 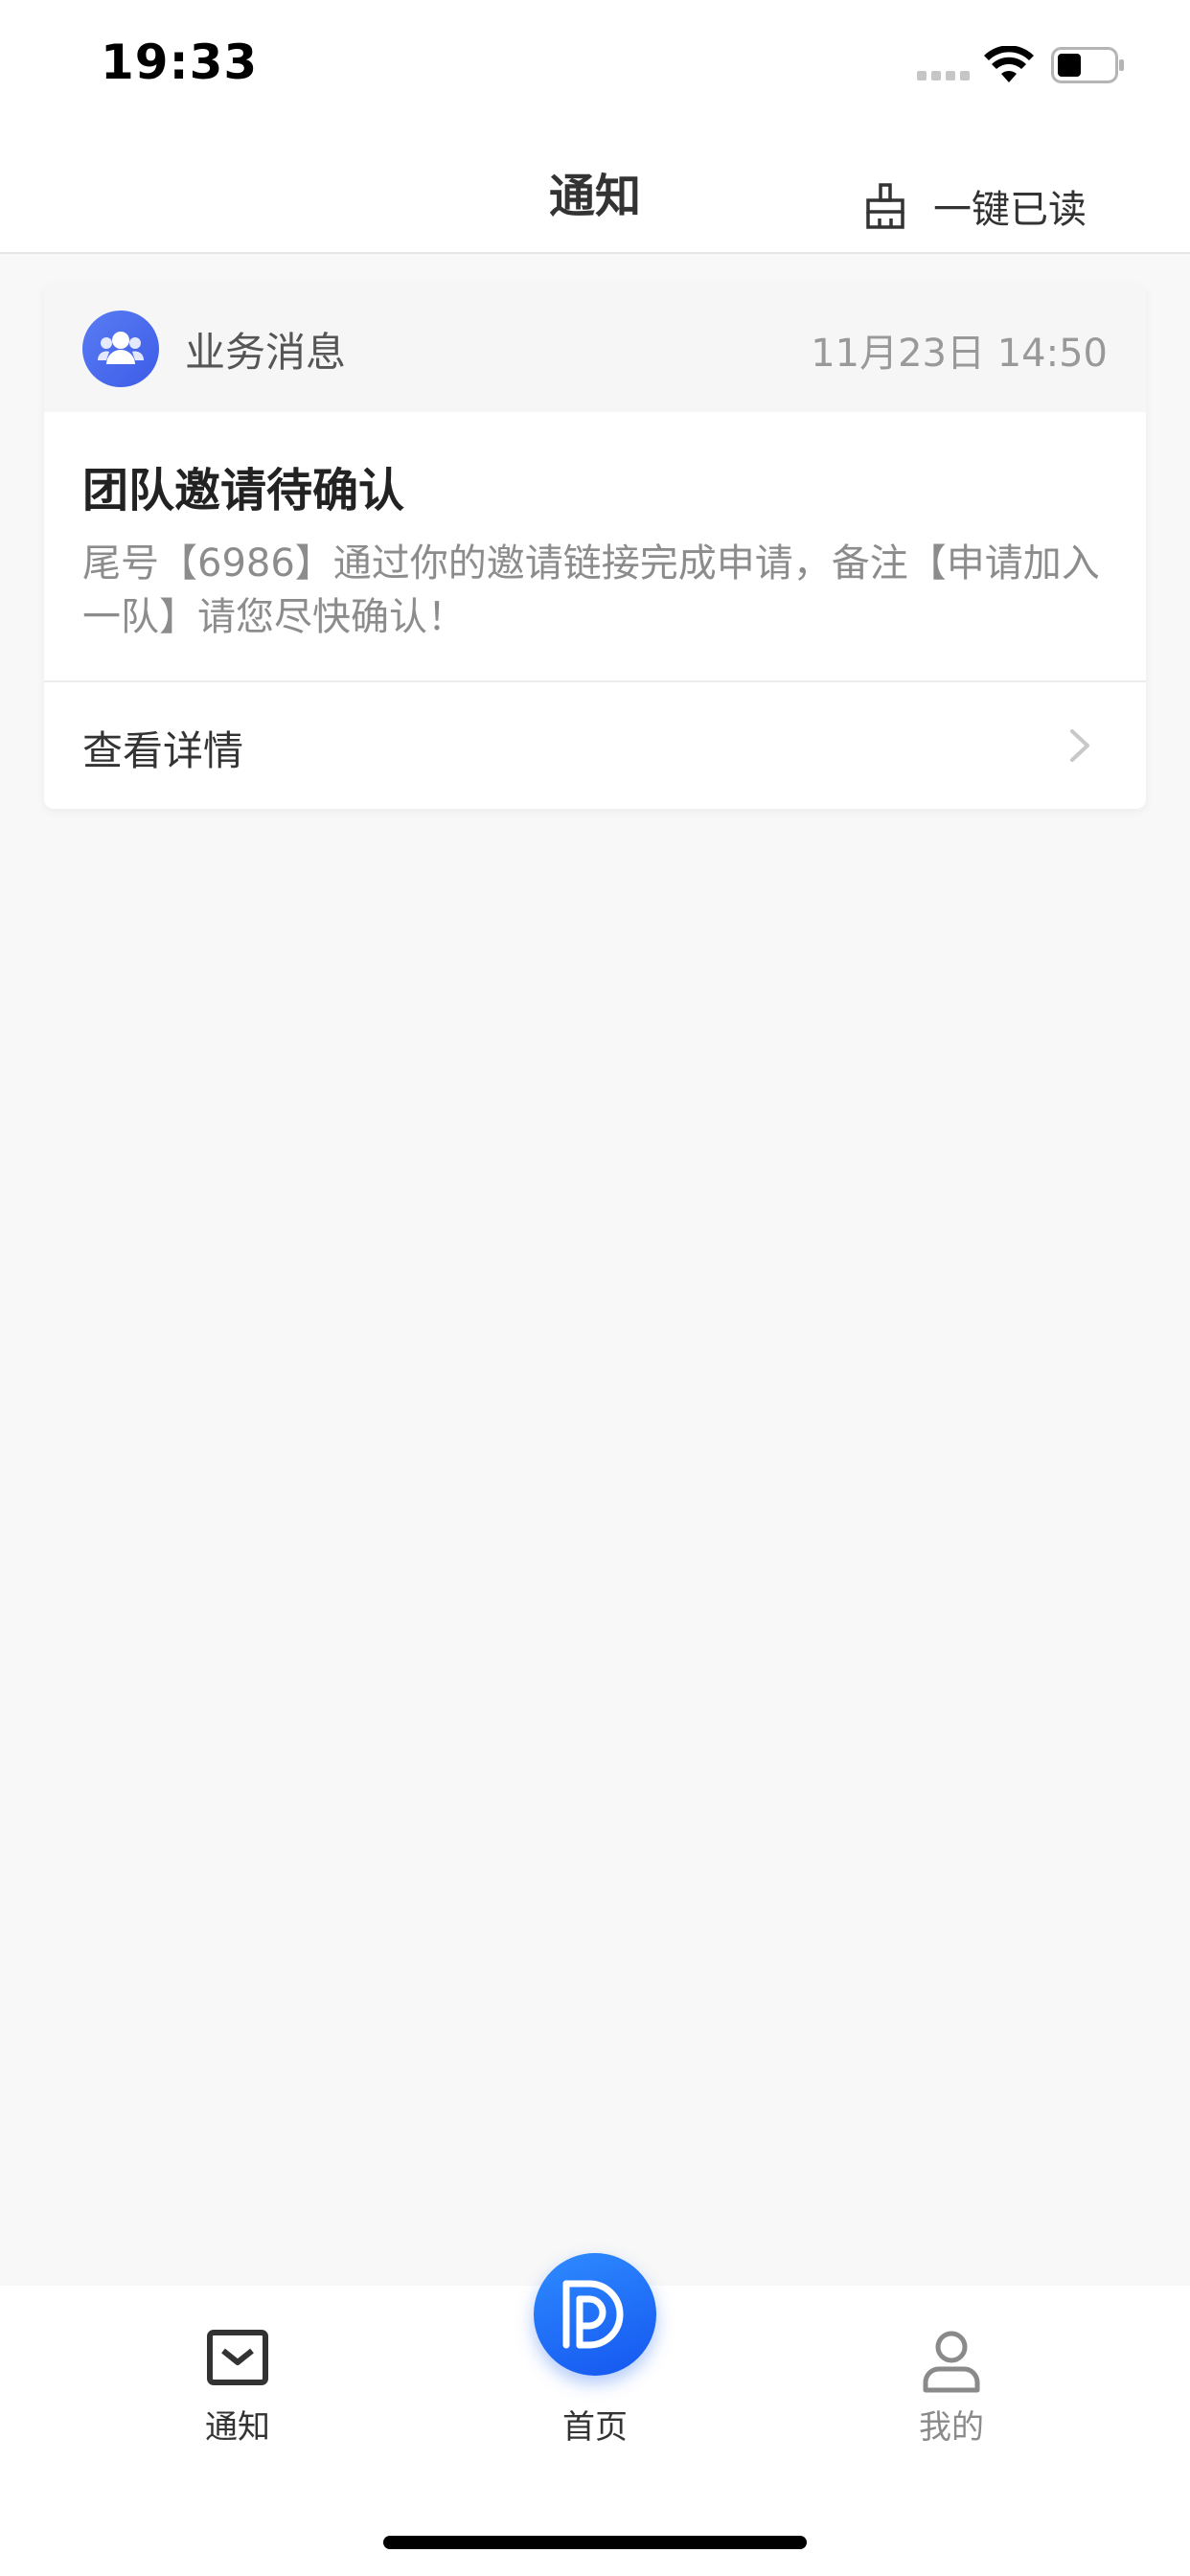 I want to click on tab-mine: 我的, so click(x=952, y=2381).